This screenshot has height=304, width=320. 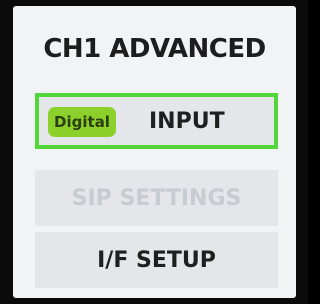 I want to click on input-label: INPUT, so click(x=187, y=121).